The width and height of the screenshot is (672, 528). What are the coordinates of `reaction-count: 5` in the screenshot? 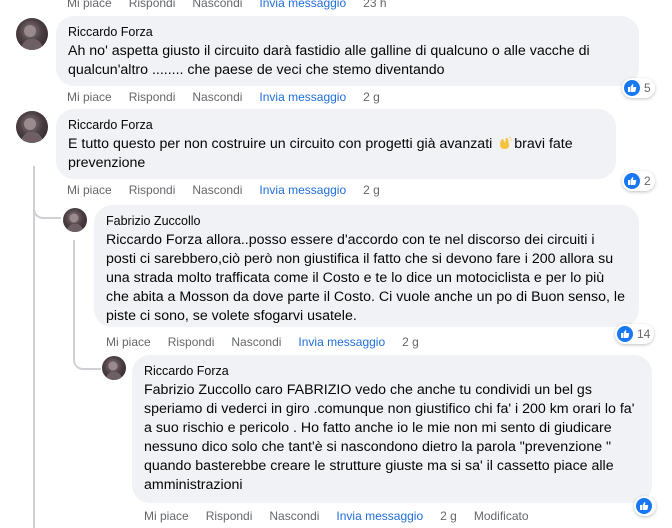 It's located at (647, 88).